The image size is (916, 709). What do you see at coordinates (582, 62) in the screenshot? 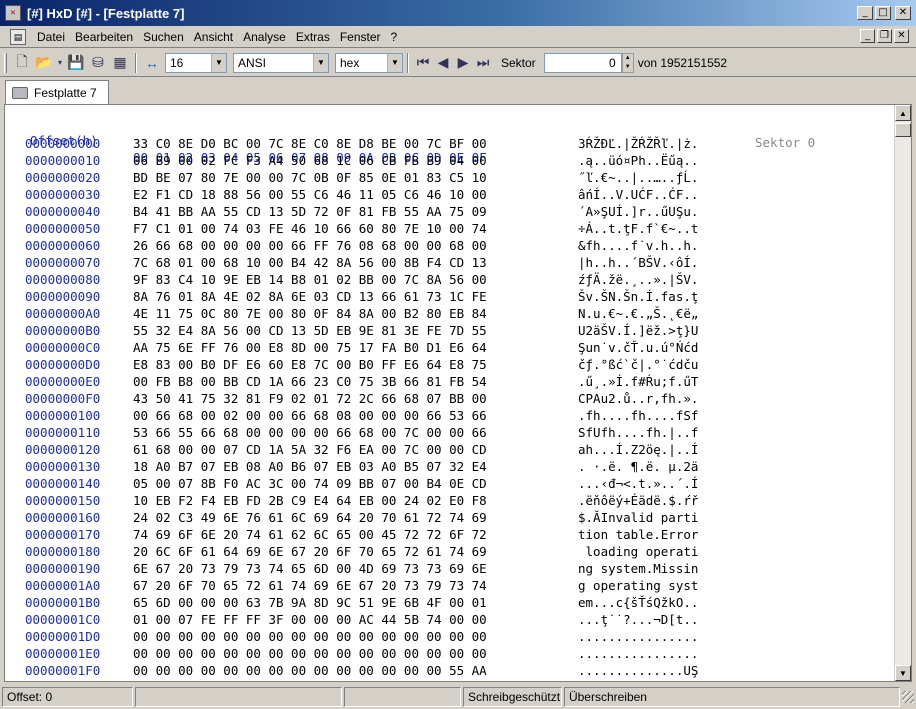
I see `sektor-input: 0` at bounding box center [582, 62].